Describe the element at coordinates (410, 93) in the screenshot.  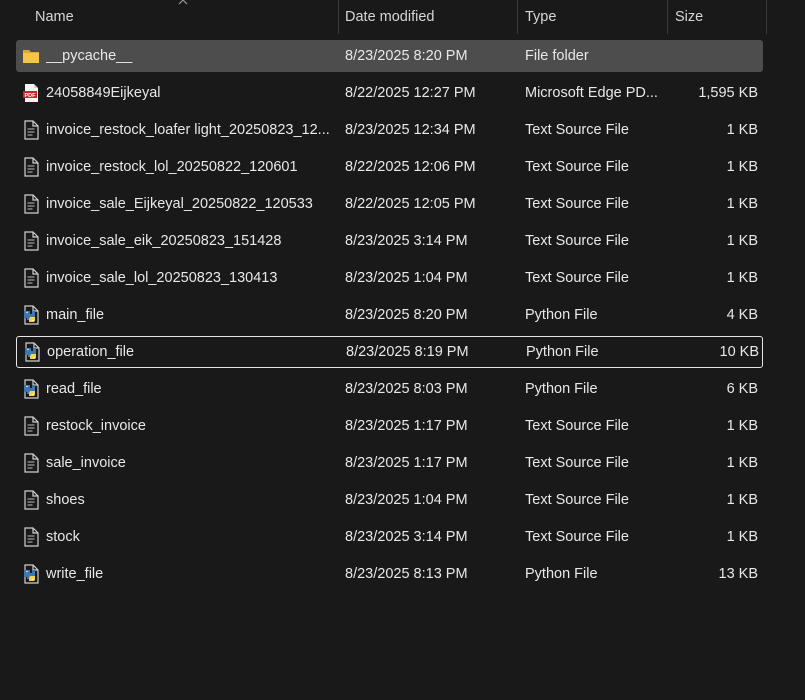
I see `file-date-modified: 8/22/2025 12:27 PM` at that location.